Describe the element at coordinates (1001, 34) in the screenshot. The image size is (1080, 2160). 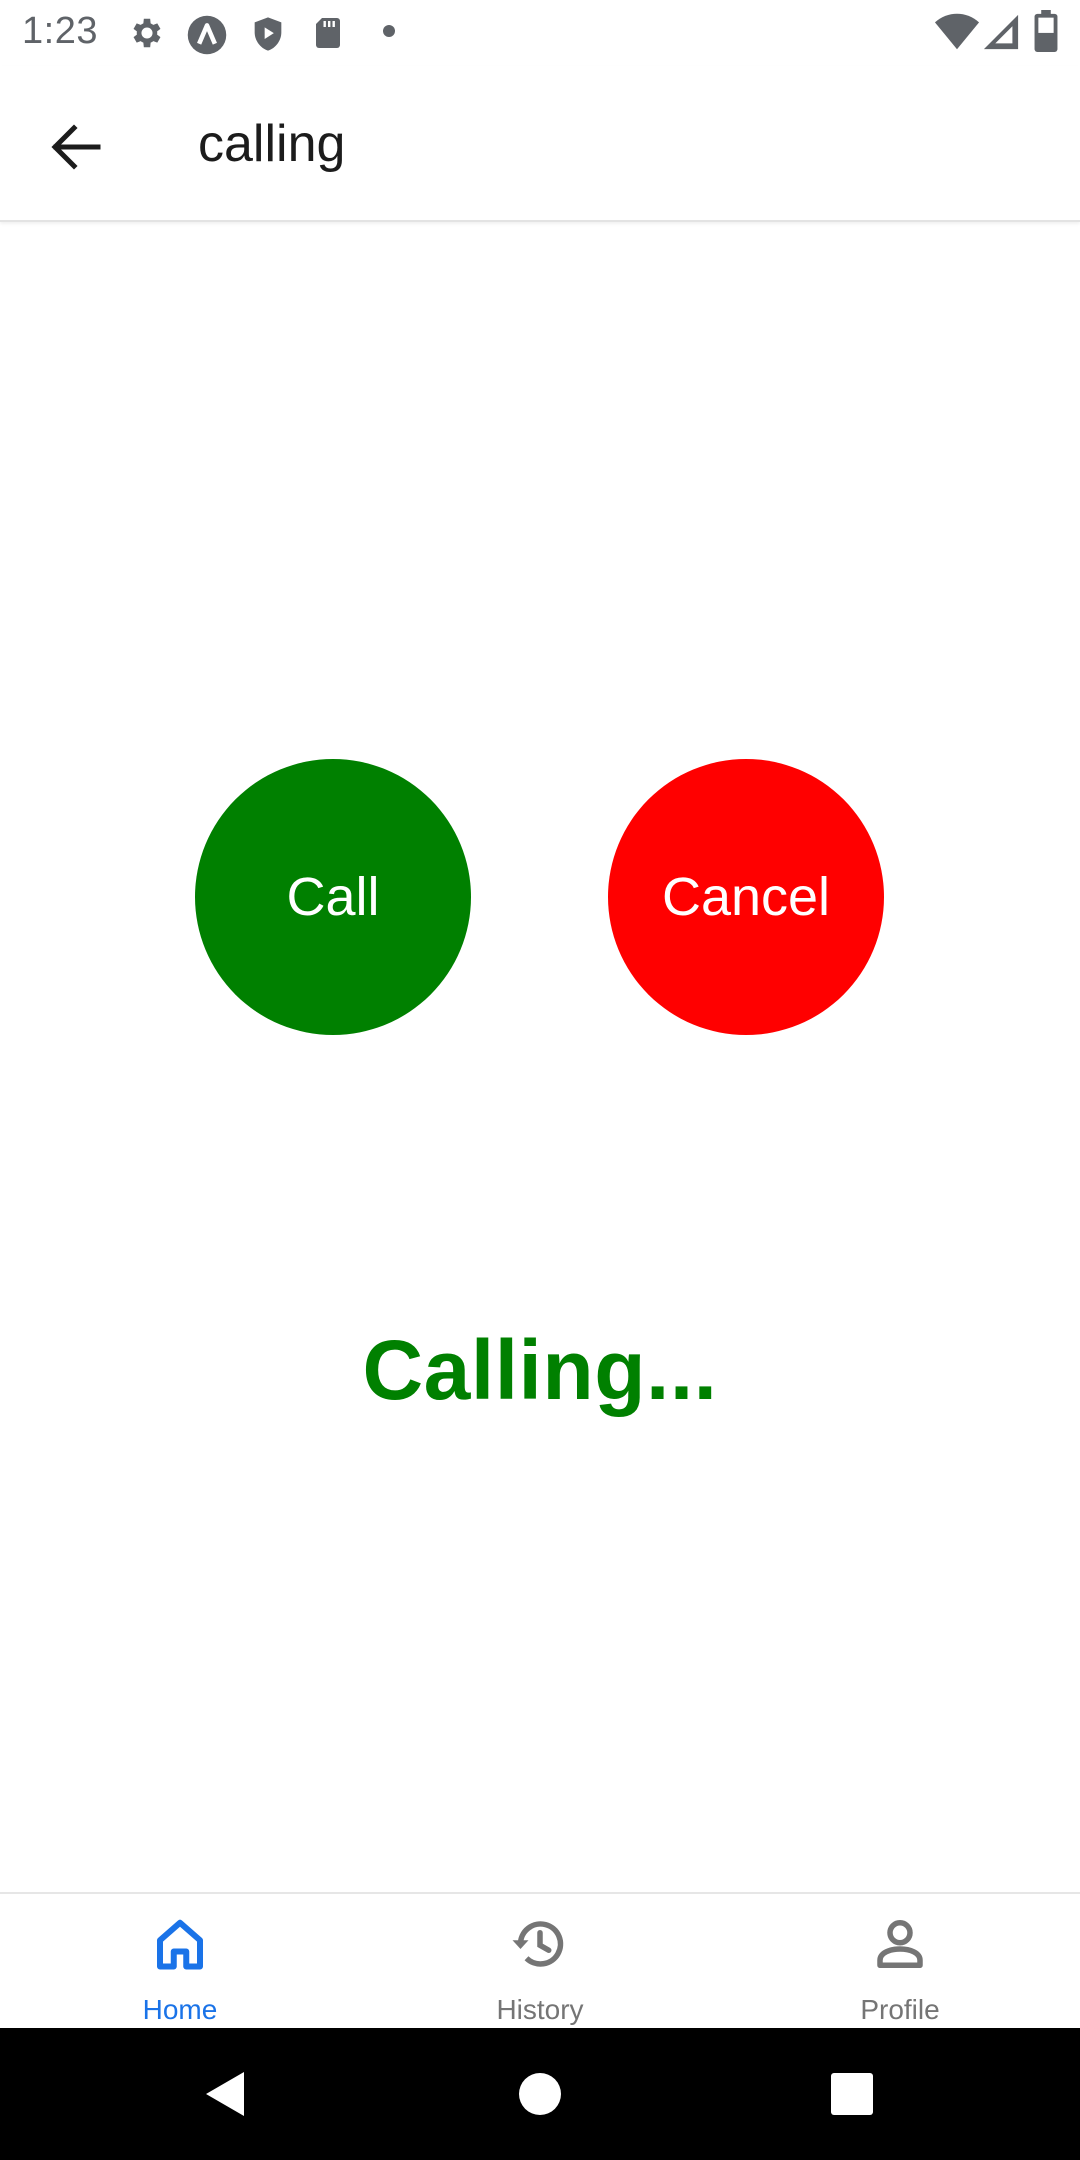
I see `signal-icon` at that location.